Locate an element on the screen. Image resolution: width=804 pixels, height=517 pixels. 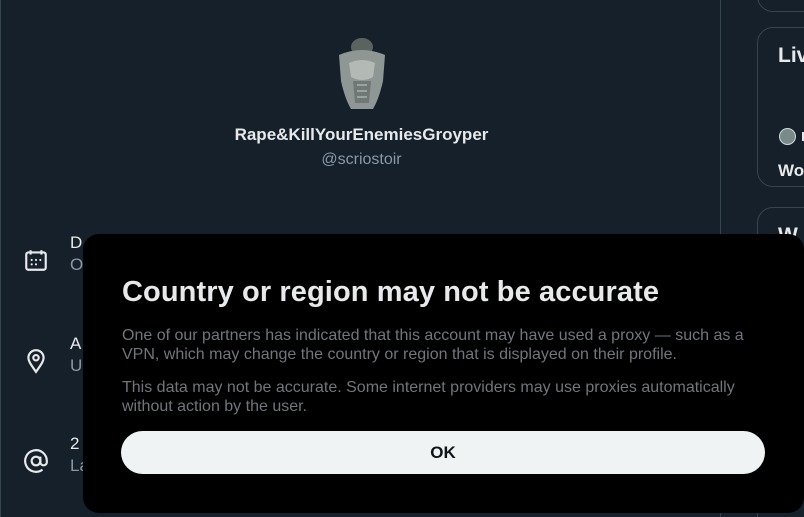
dialog-title: Country or region may not be accurate is located at coordinates (391, 292).